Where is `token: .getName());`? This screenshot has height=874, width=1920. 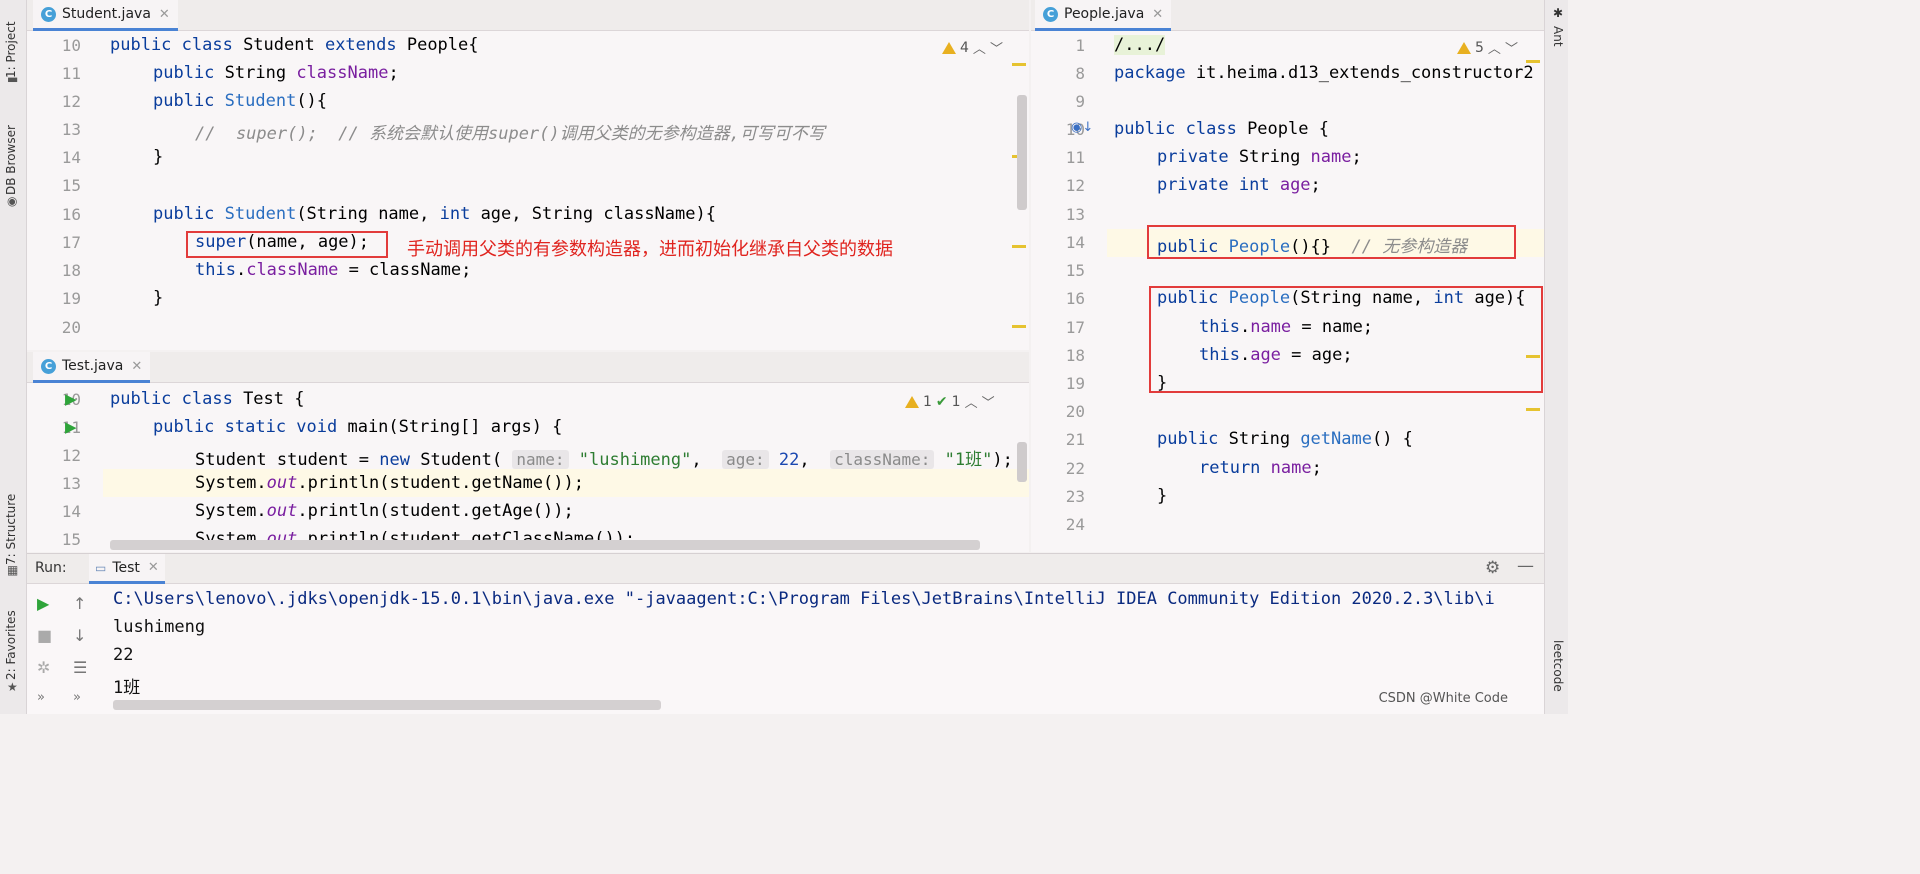
token: .getName()); is located at coordinates (522, 483).